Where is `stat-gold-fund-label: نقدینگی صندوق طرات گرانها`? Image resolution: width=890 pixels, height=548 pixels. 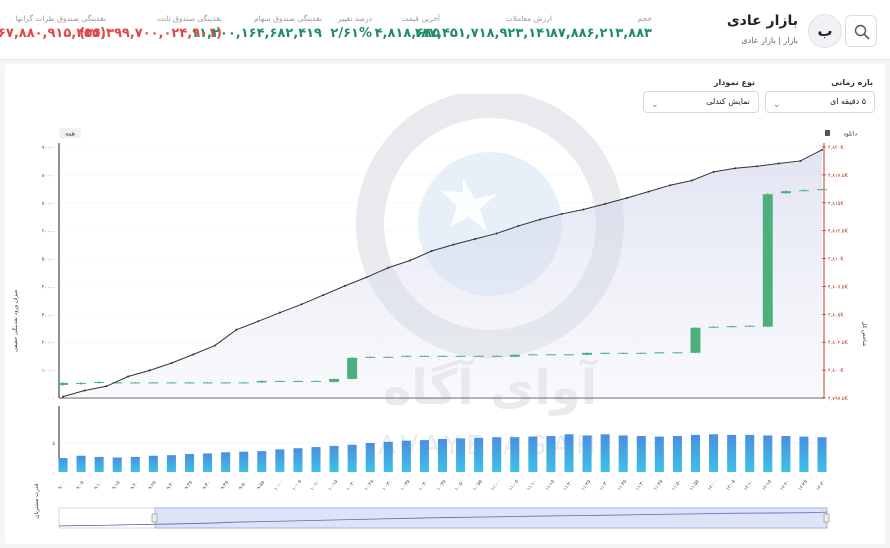 stat-gold-fund-label: نقدینگی صندوق طرات گرانها is located at coordinates (60, 18).